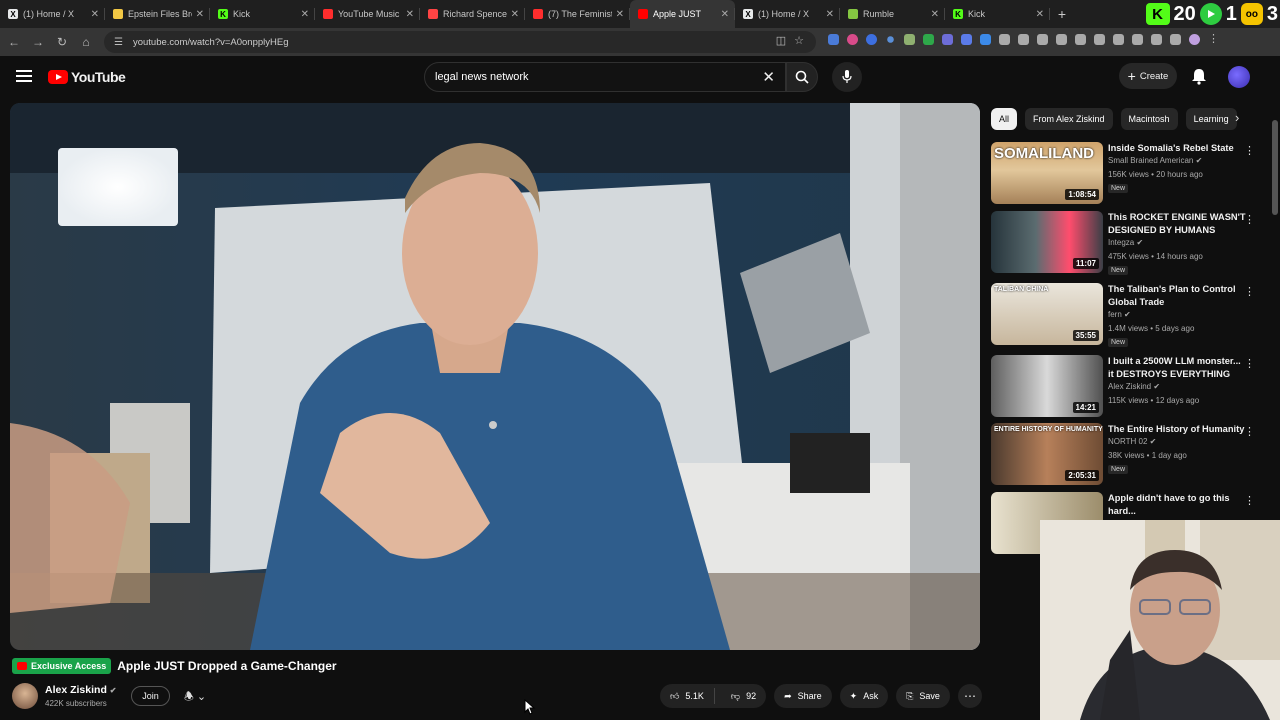 The image size is (1280, 720). What do you see at coordinates (38, 42) in the screenshot?
I see `forward-icon: →` at bounding box center [38, 42].